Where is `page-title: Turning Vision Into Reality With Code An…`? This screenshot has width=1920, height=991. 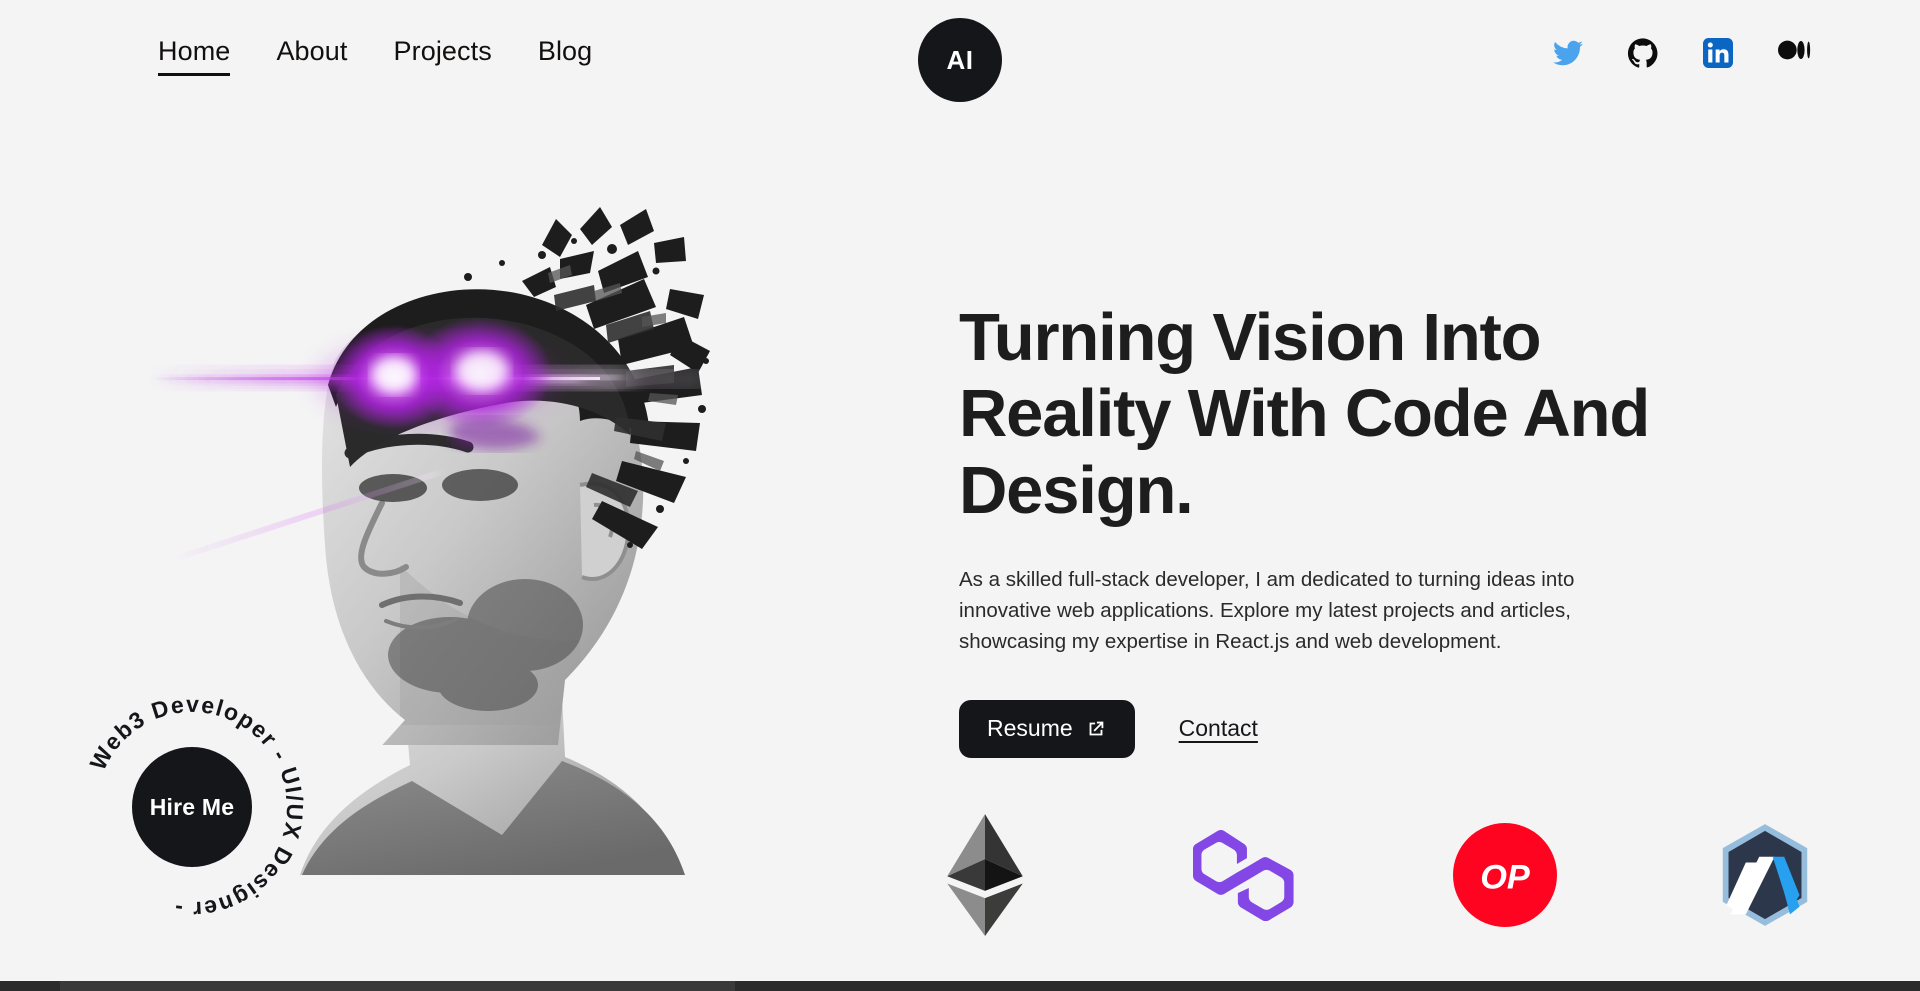 page-title: Turning Vision Into Reality With Code An… is located at coordinates (1304, 414).